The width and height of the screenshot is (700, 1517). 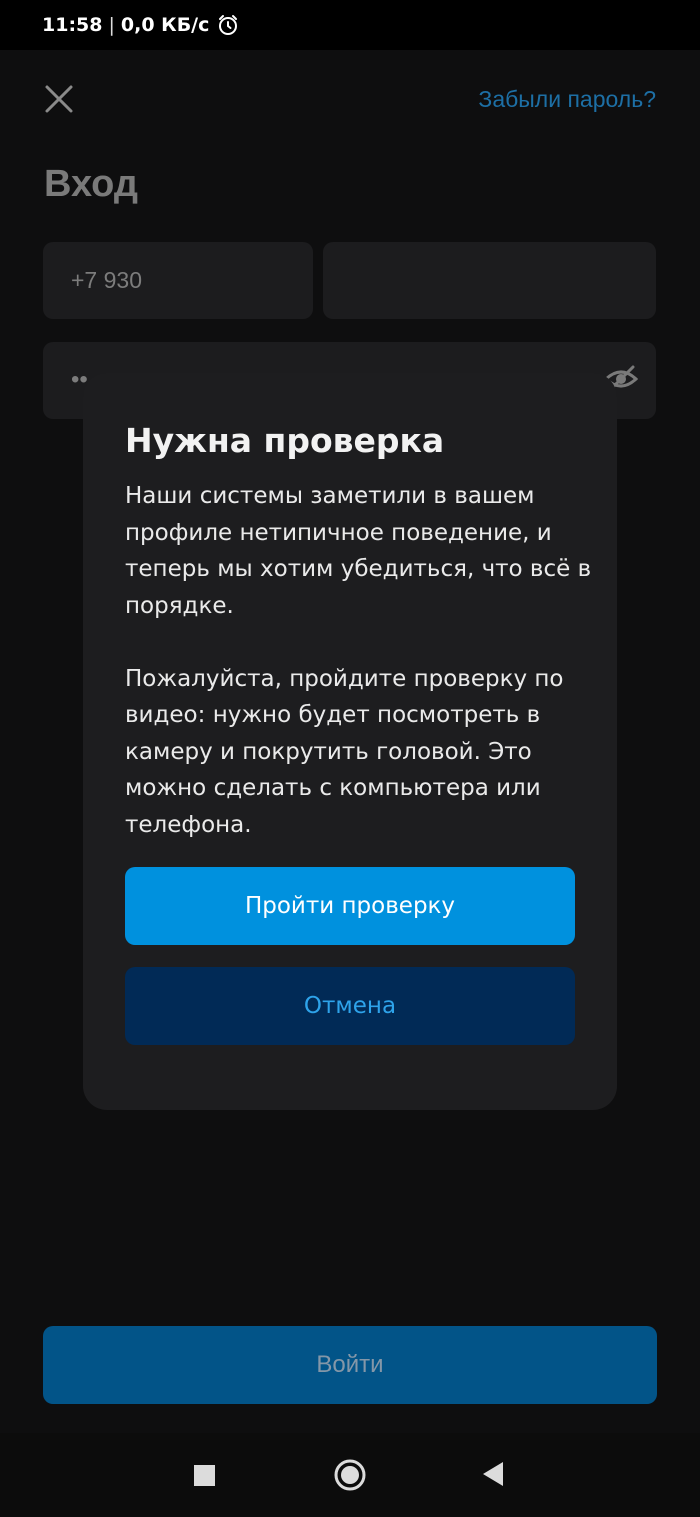 I want to click on login-button: Войти, so click(x=350, y=1365).